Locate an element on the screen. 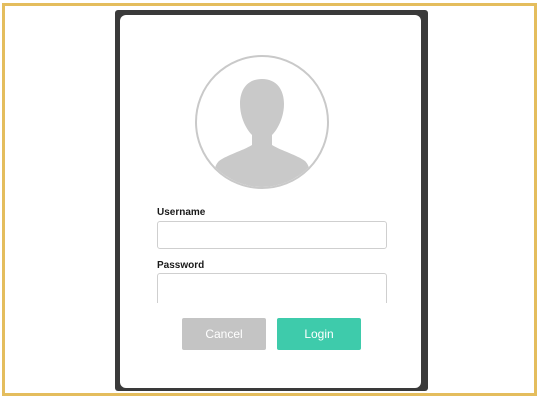 The image size is (539, 398). username-input is located at coordinates (272, 235).